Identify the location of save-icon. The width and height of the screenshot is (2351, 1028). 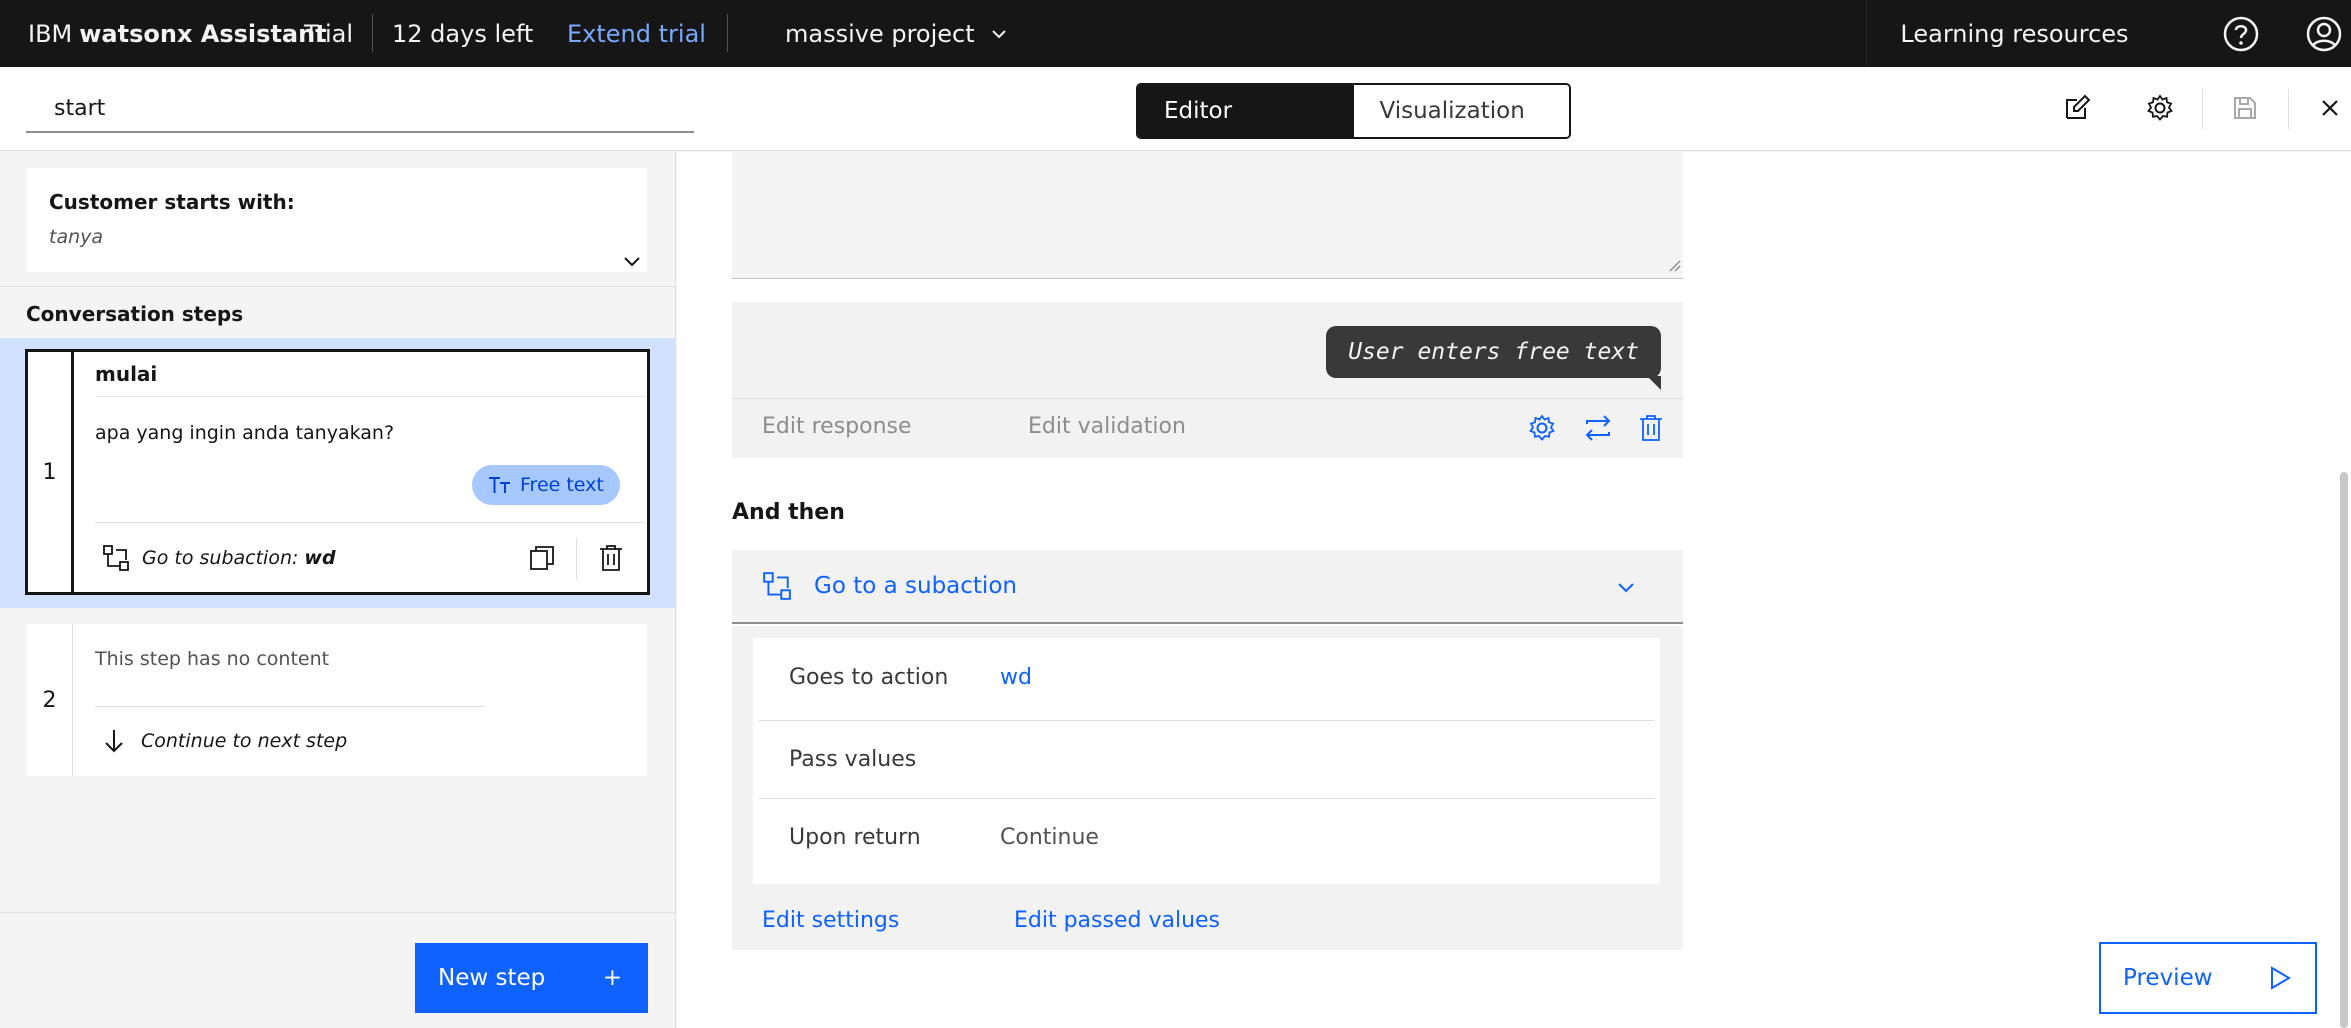
(2245, 108).